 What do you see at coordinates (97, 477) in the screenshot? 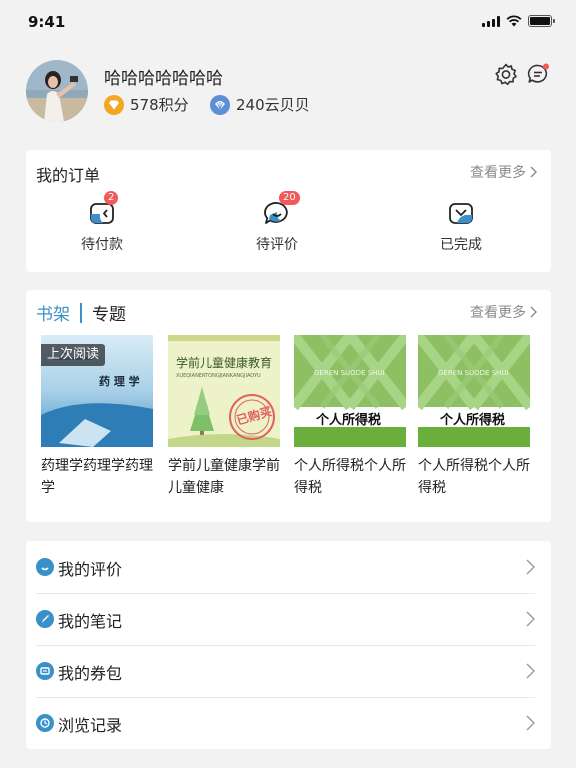
I see `book-title: 药理学药理学药理学` at bounding box center [97, 477].